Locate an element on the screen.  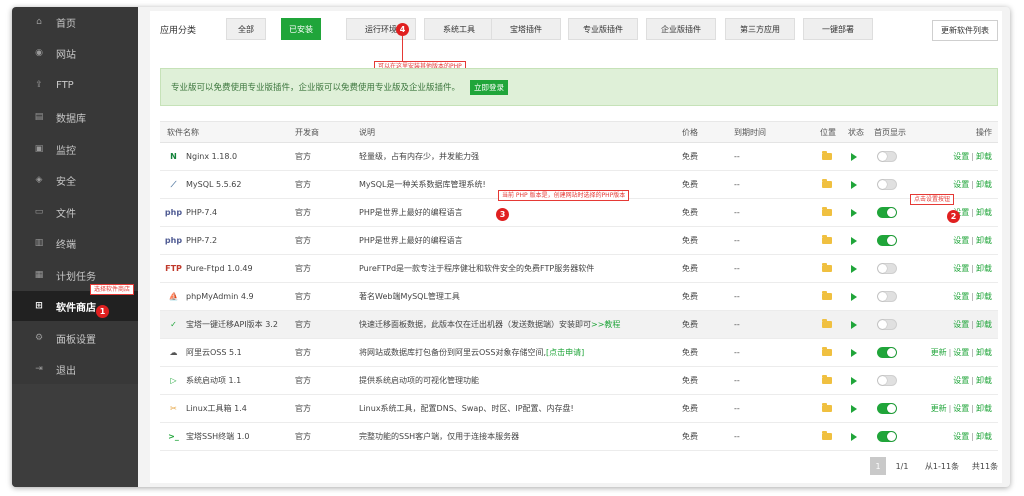
update-software-list-button: 更新软件列表 is located at coordinates (965, 30).